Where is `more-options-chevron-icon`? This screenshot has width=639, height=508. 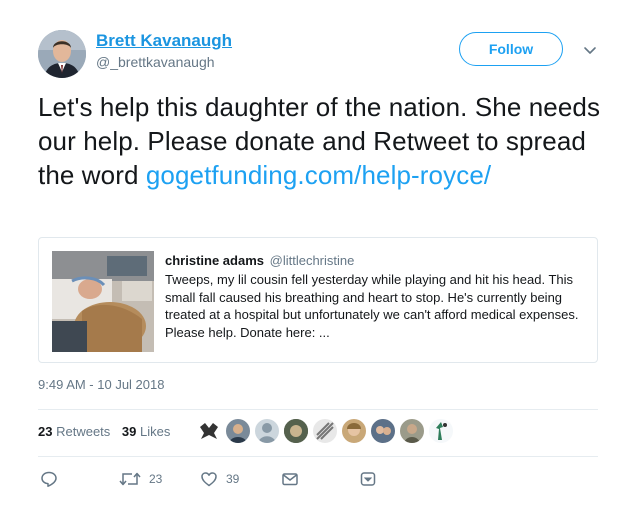 more-options-chevron-icon is located at coordinates (590, 50).